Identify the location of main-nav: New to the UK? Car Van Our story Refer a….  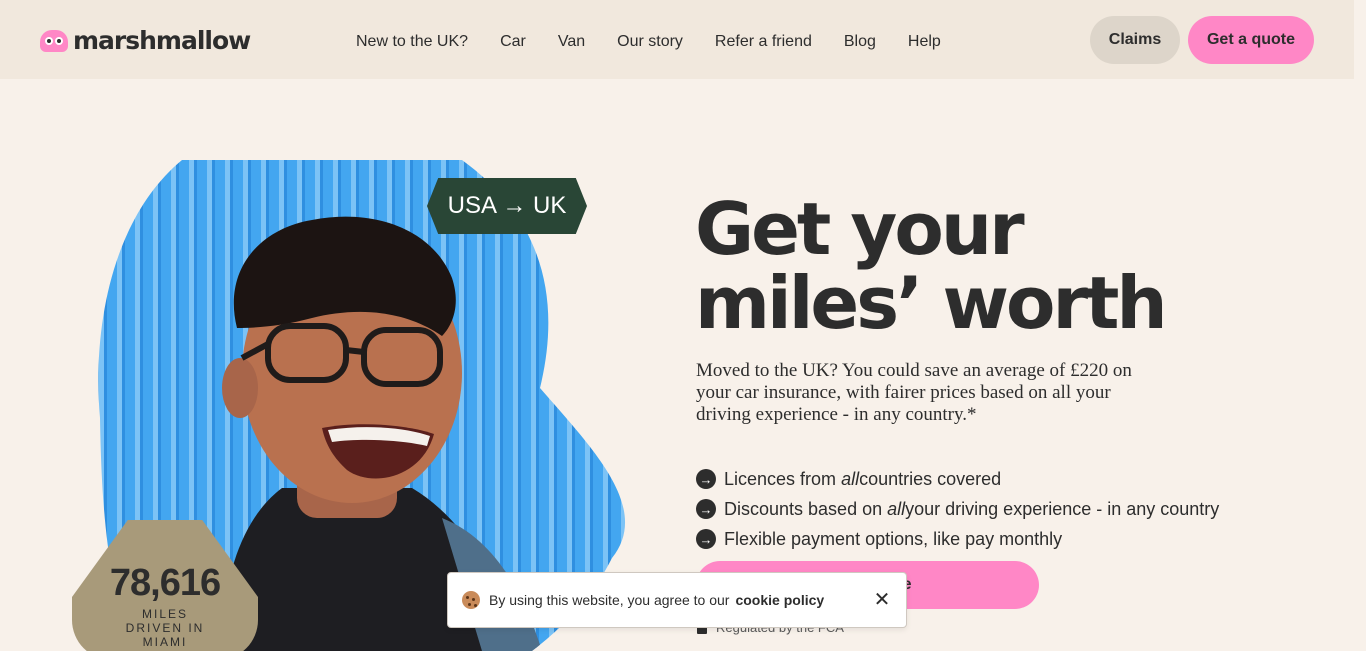
(648, 42).